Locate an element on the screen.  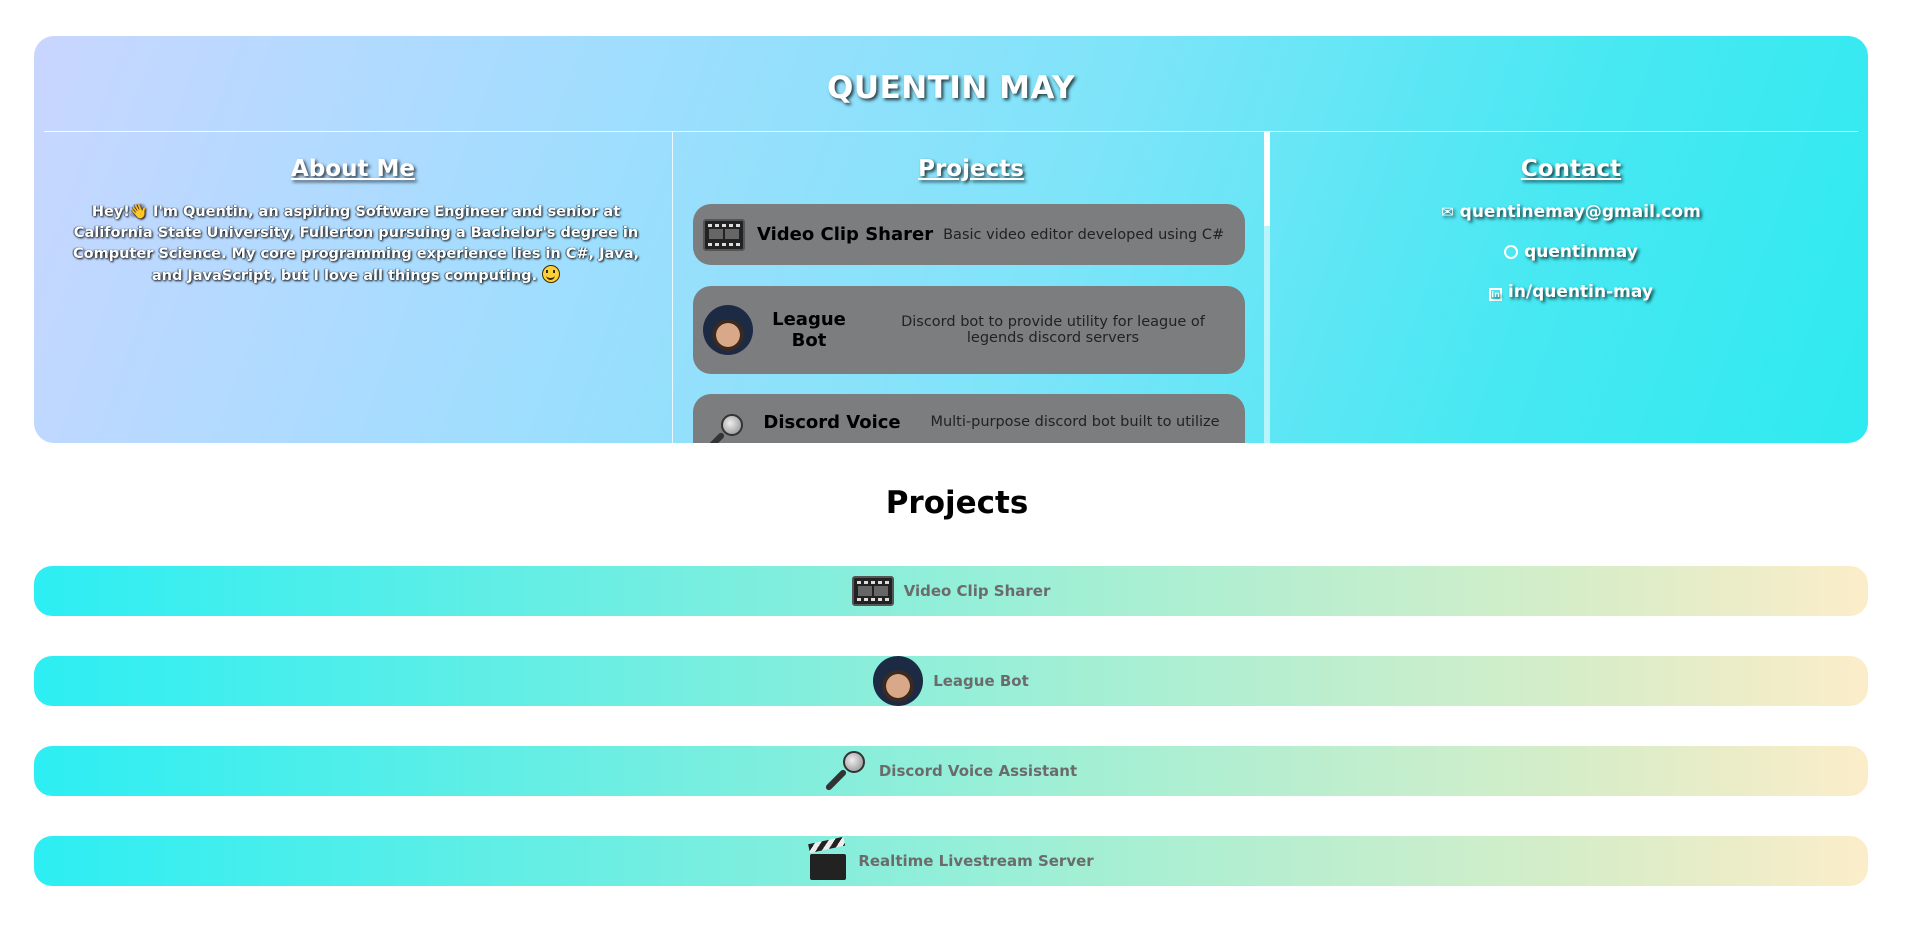
scrollbar-thumb is located at coordinates (1267, 179).